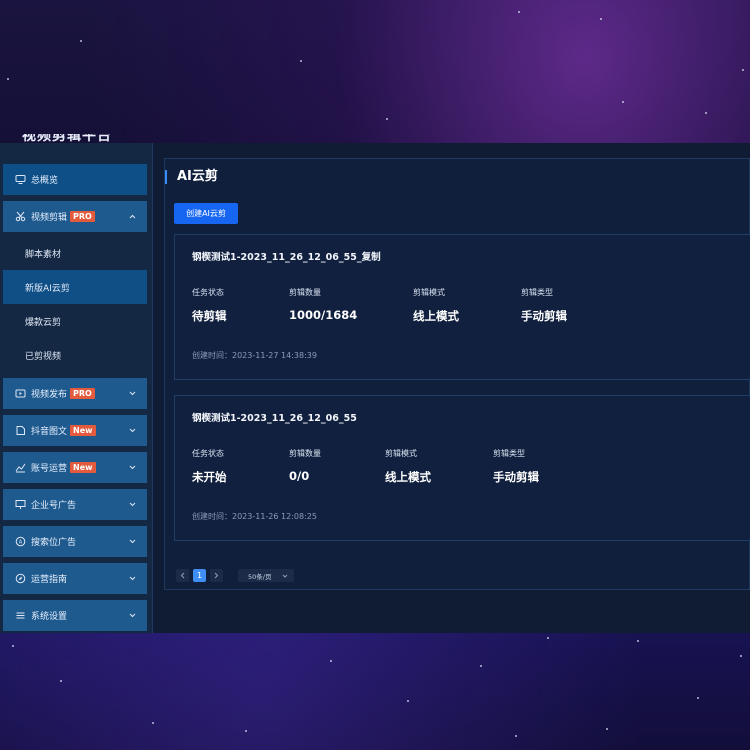 Image resolution: width=750 pixels, height=750 pixels. What do you see at coordinates (20, 467) in the screenshot?
I see `chart-icon` at bounding box center [20, 467].